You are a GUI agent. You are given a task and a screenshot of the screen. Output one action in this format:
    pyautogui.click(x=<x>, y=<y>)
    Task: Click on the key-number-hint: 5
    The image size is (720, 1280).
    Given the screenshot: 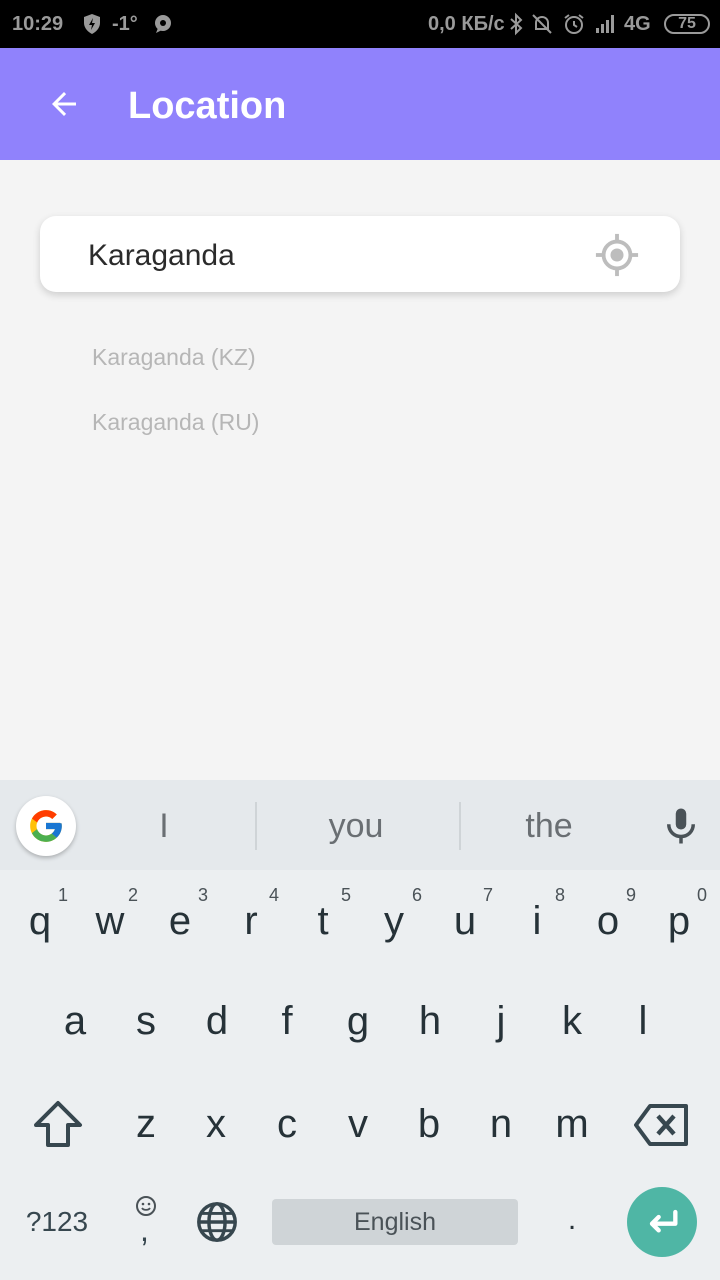 What is the action you would take?
    pyautogui.click(x=345, y=895)
    